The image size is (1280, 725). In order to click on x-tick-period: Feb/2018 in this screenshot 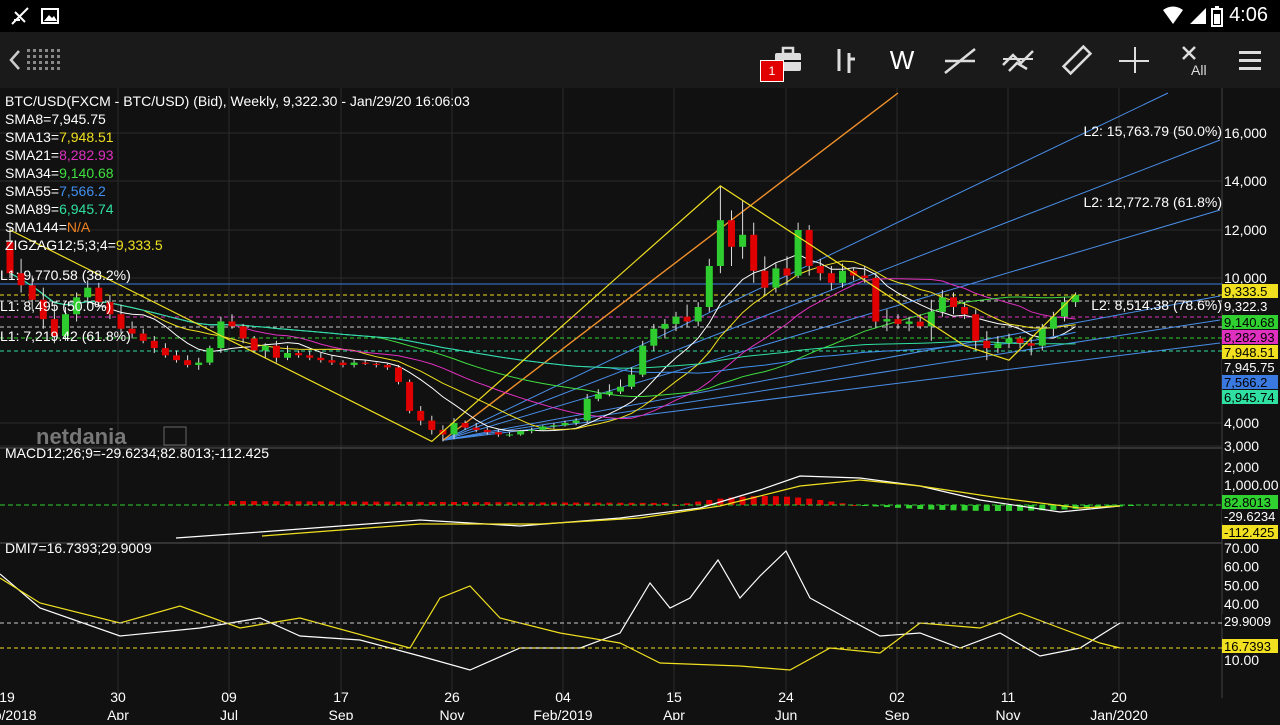, I will do `click(18, 713)`.